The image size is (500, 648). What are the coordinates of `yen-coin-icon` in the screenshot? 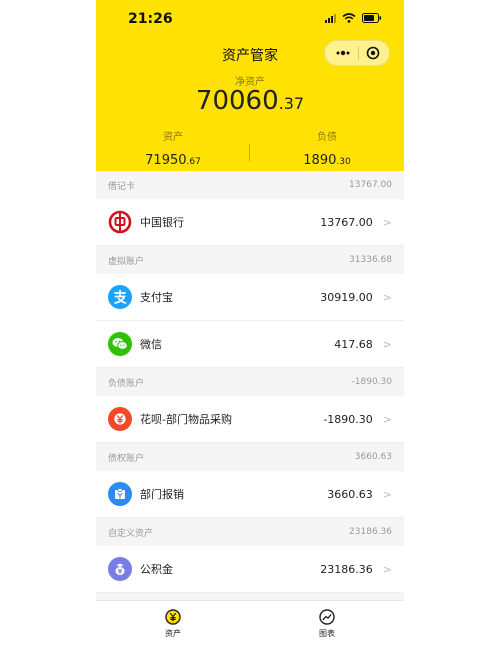 It's located at (173, 617).